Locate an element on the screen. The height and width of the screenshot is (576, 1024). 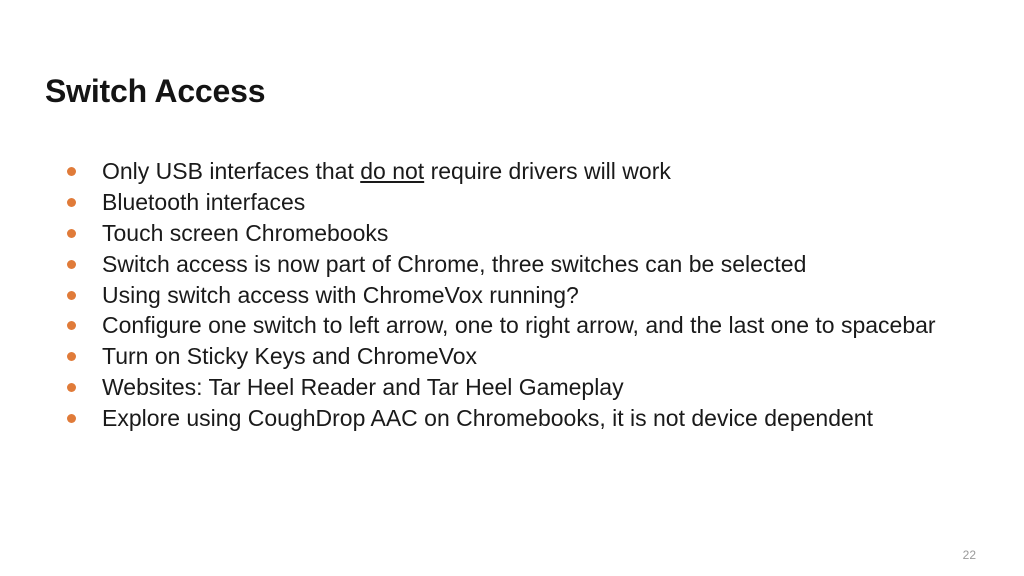
list-item-label: Turn on Sticky Keys and ChromeVox is located at coordinates (547, 356).